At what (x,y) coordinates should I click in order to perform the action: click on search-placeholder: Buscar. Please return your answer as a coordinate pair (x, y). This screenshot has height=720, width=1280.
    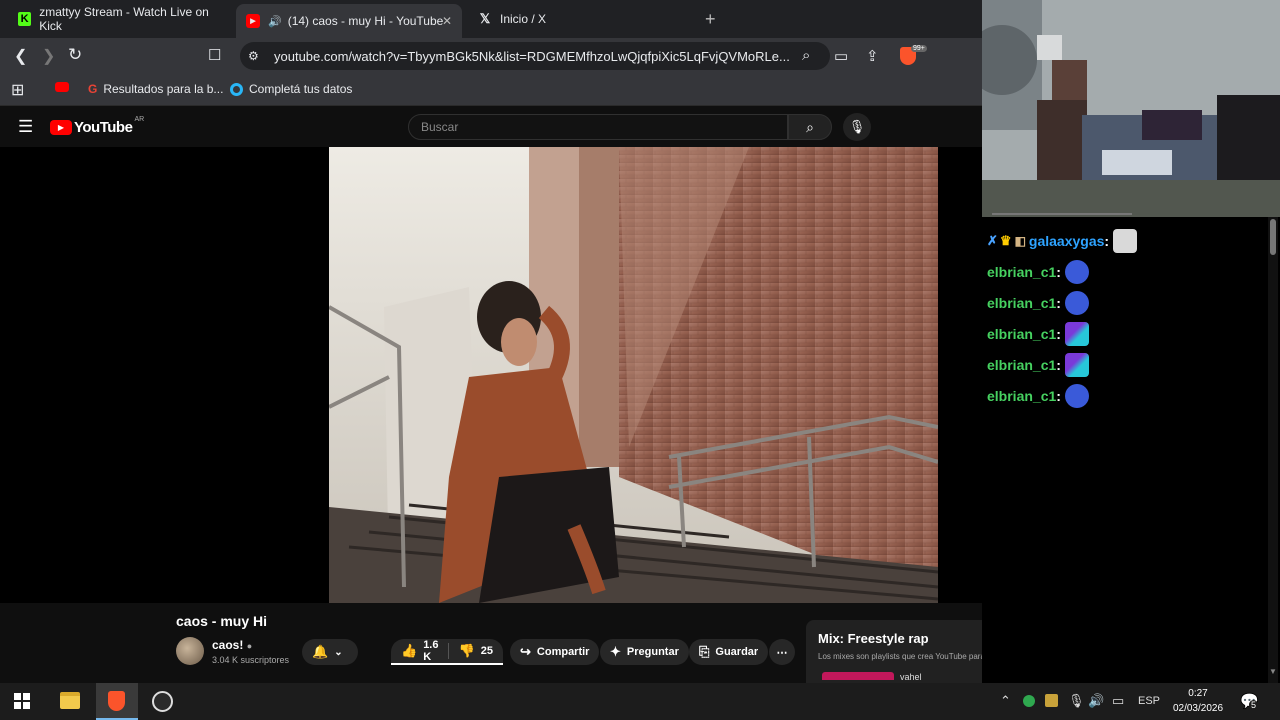
    Looking at the image, I should click on (440, 127).